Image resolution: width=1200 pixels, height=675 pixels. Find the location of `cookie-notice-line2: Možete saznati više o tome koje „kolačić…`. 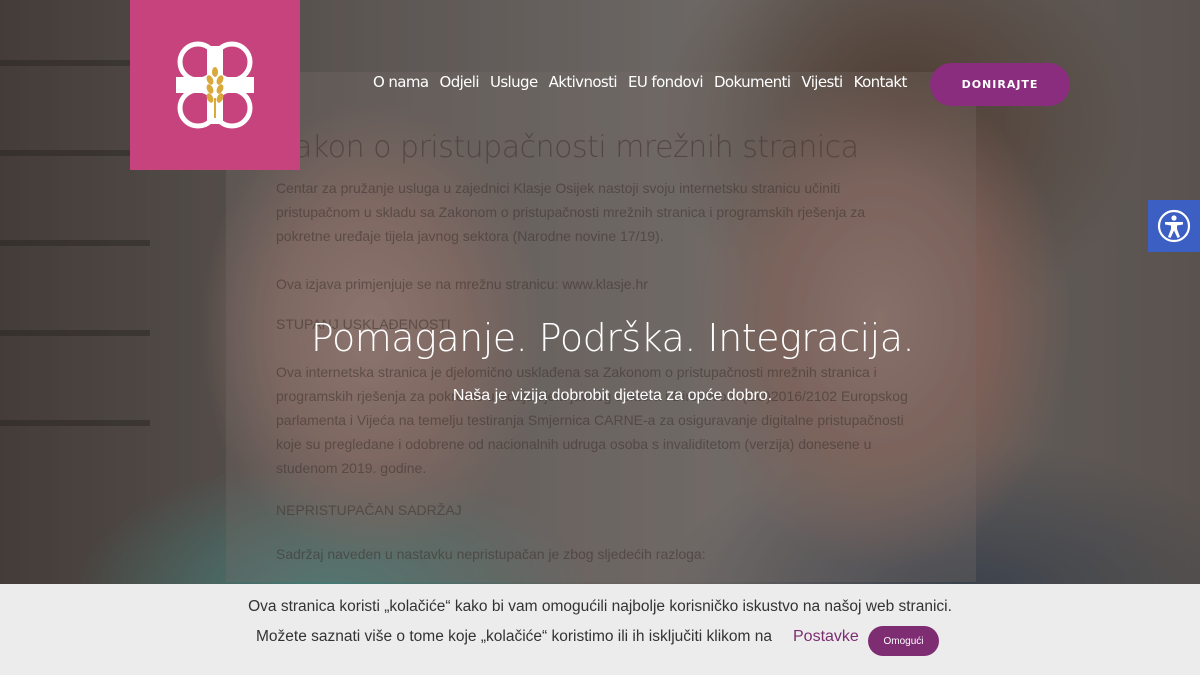

cookie-notice-line2: Možete saznati više o tome koje „kolačić… is located at coordinates (514, 636).